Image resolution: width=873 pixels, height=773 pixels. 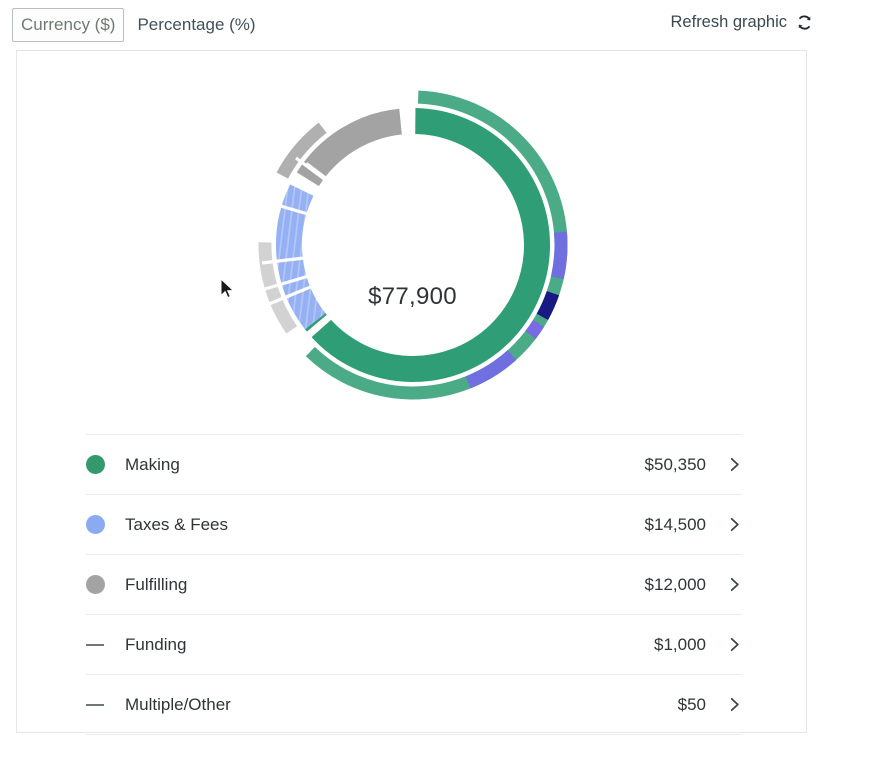 I want to click on view-mode-tabs: Currency ($) Percentage (%), so click(x=138, y=25).